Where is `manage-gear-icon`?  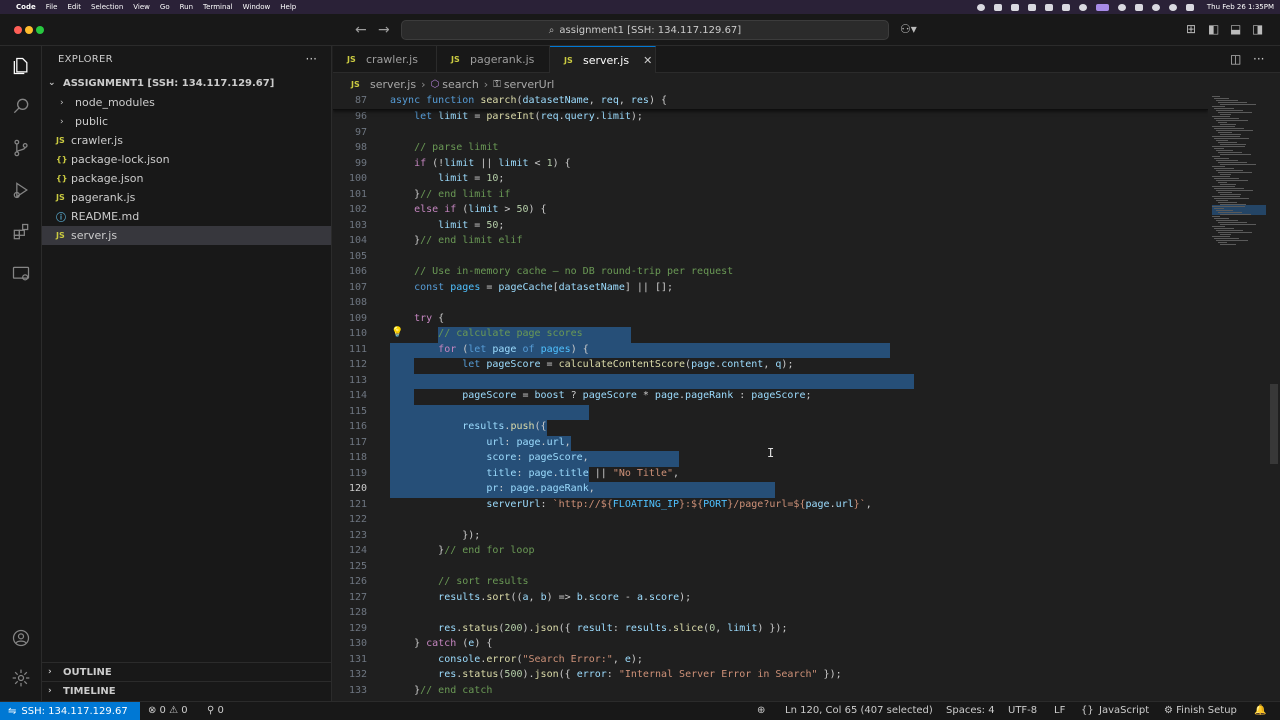 manage-gear-icon is located at coordinates (21, 678).